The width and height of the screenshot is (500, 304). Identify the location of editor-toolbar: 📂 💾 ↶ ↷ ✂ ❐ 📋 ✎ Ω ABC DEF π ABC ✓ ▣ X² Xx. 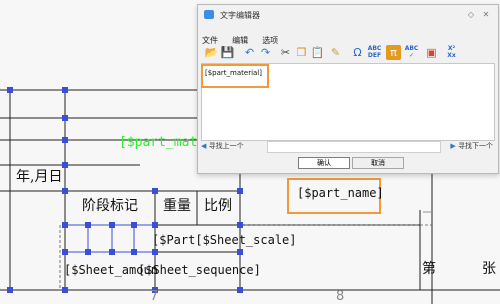
(347, 53).